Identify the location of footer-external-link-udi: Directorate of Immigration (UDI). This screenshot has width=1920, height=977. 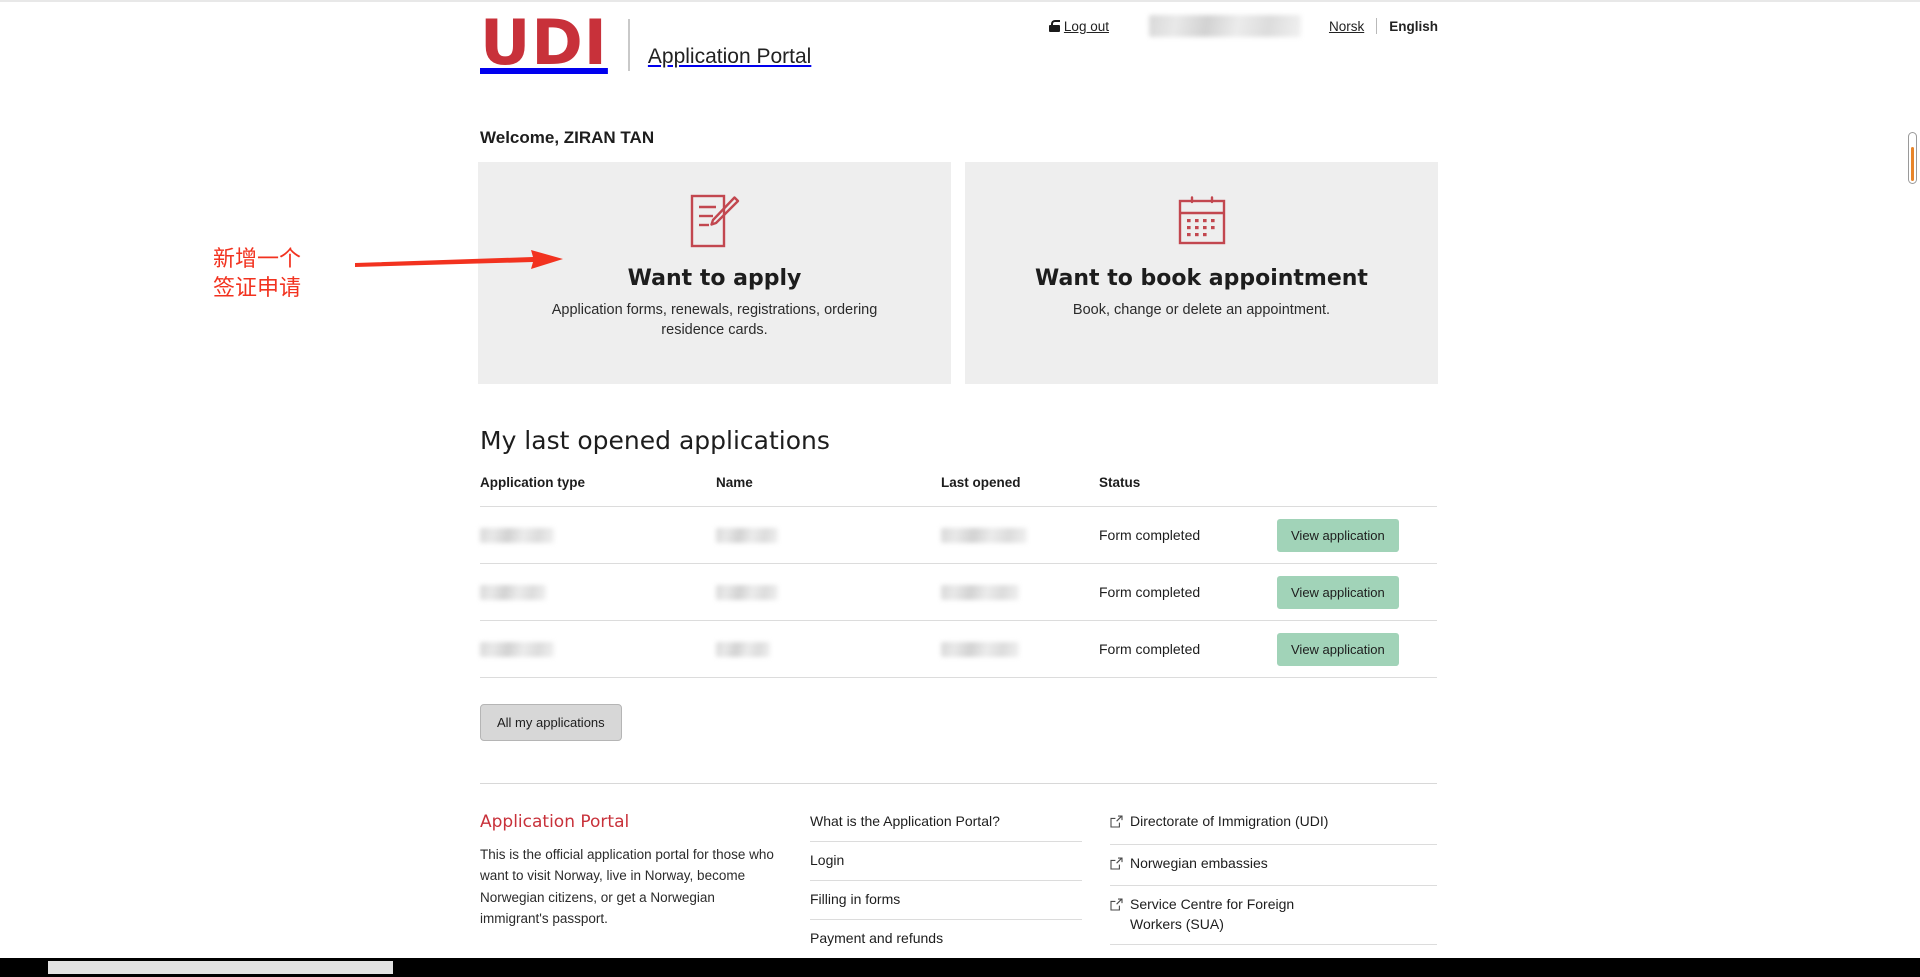
(1273, 828).